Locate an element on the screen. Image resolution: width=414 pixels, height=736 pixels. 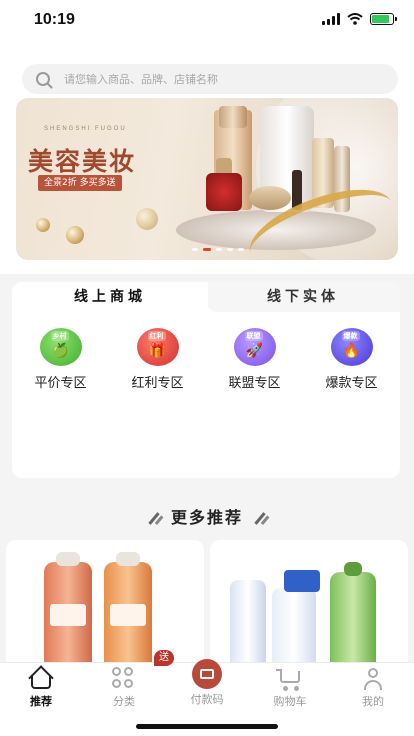
battery-icon is located at coordinates (383, 19).